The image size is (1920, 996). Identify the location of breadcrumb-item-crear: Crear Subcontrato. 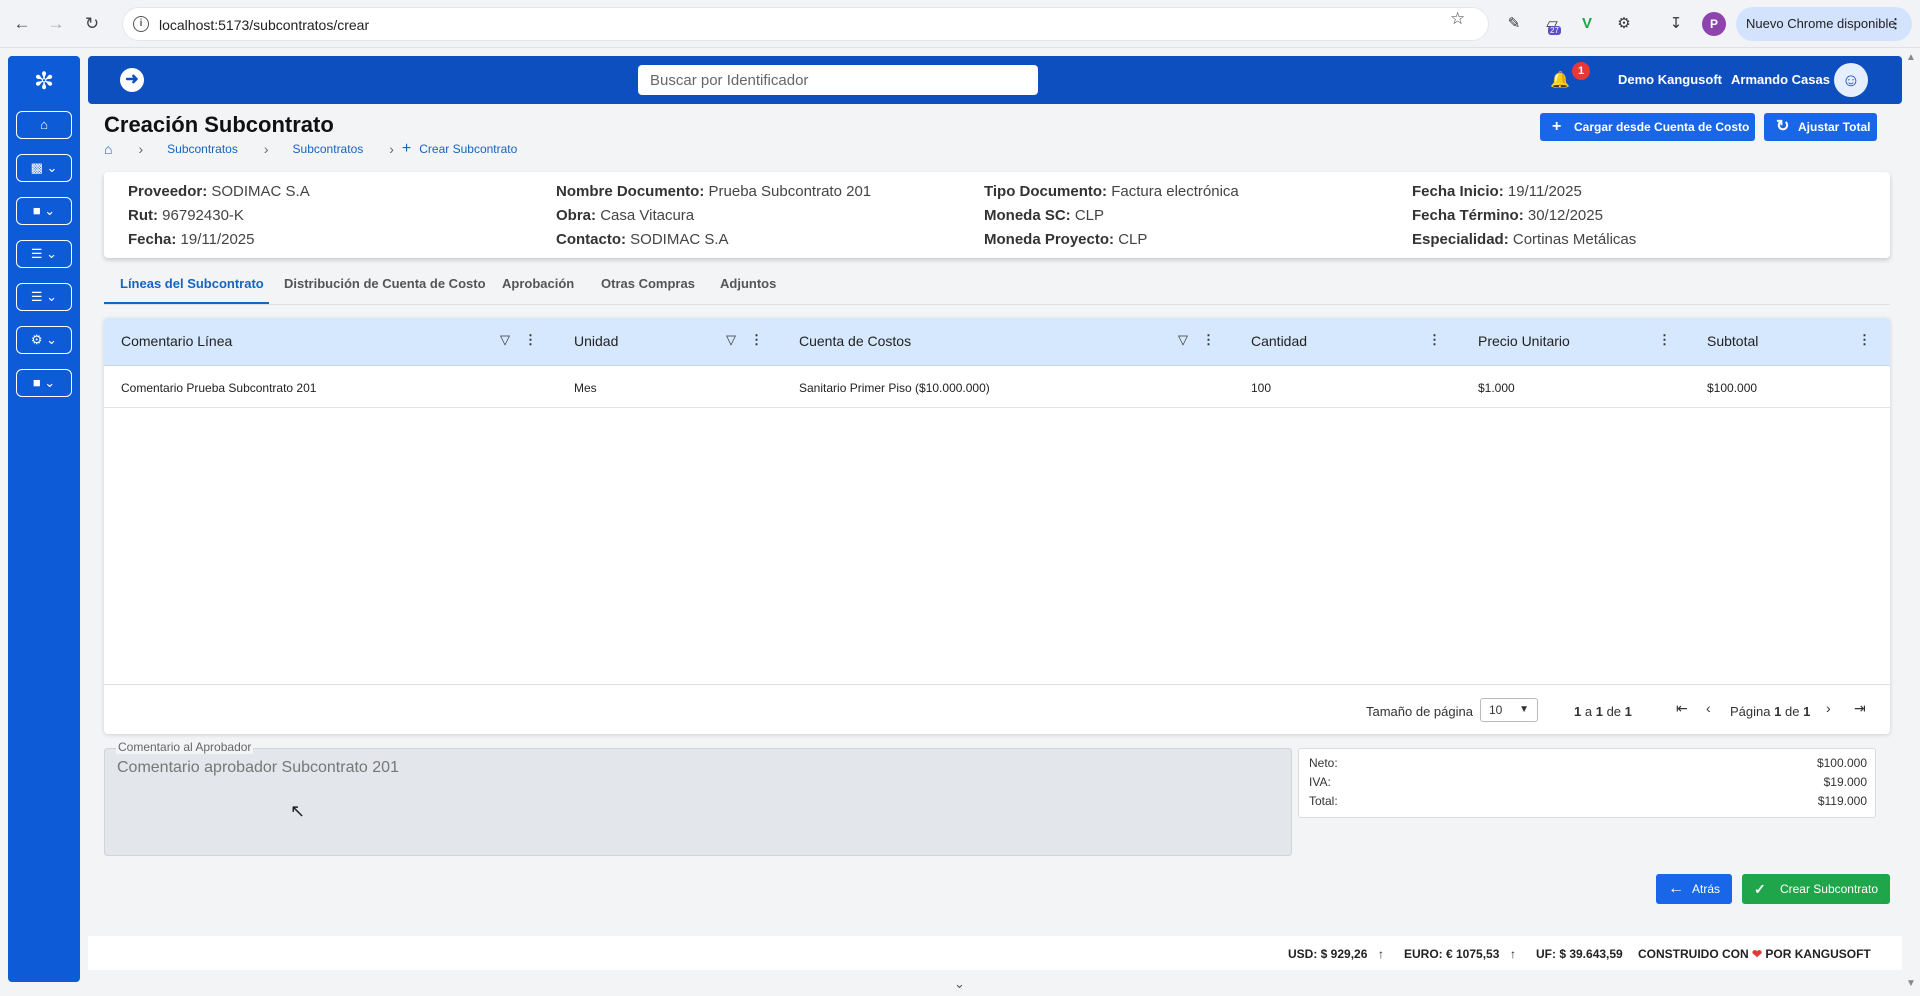
(468, 149).